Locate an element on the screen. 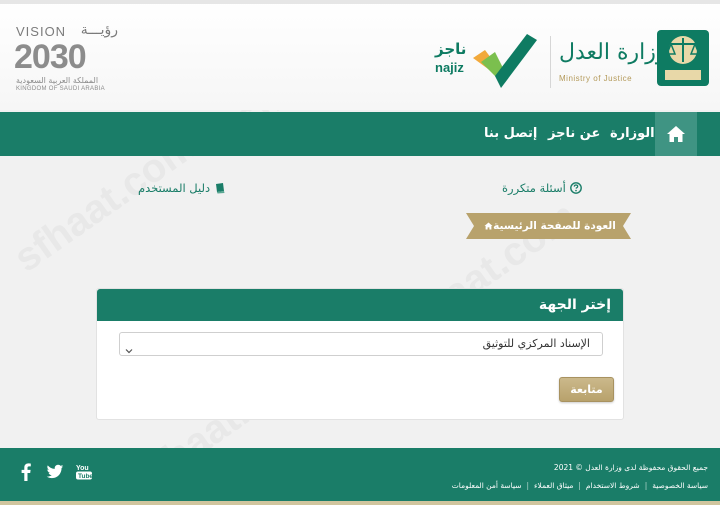  footer-link-terms: شروط الاستخدام is located at coordinates (613, 485).